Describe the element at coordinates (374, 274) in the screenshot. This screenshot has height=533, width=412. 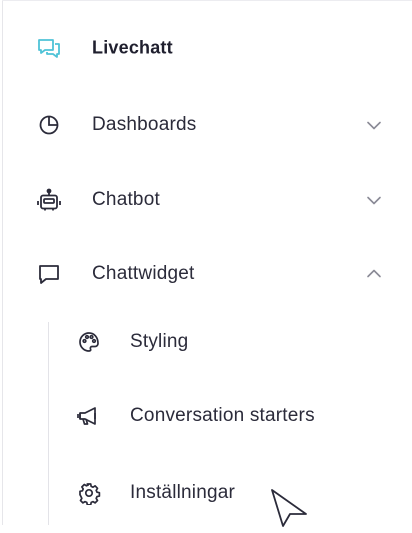
I see `chevron-up-icon` at that location.